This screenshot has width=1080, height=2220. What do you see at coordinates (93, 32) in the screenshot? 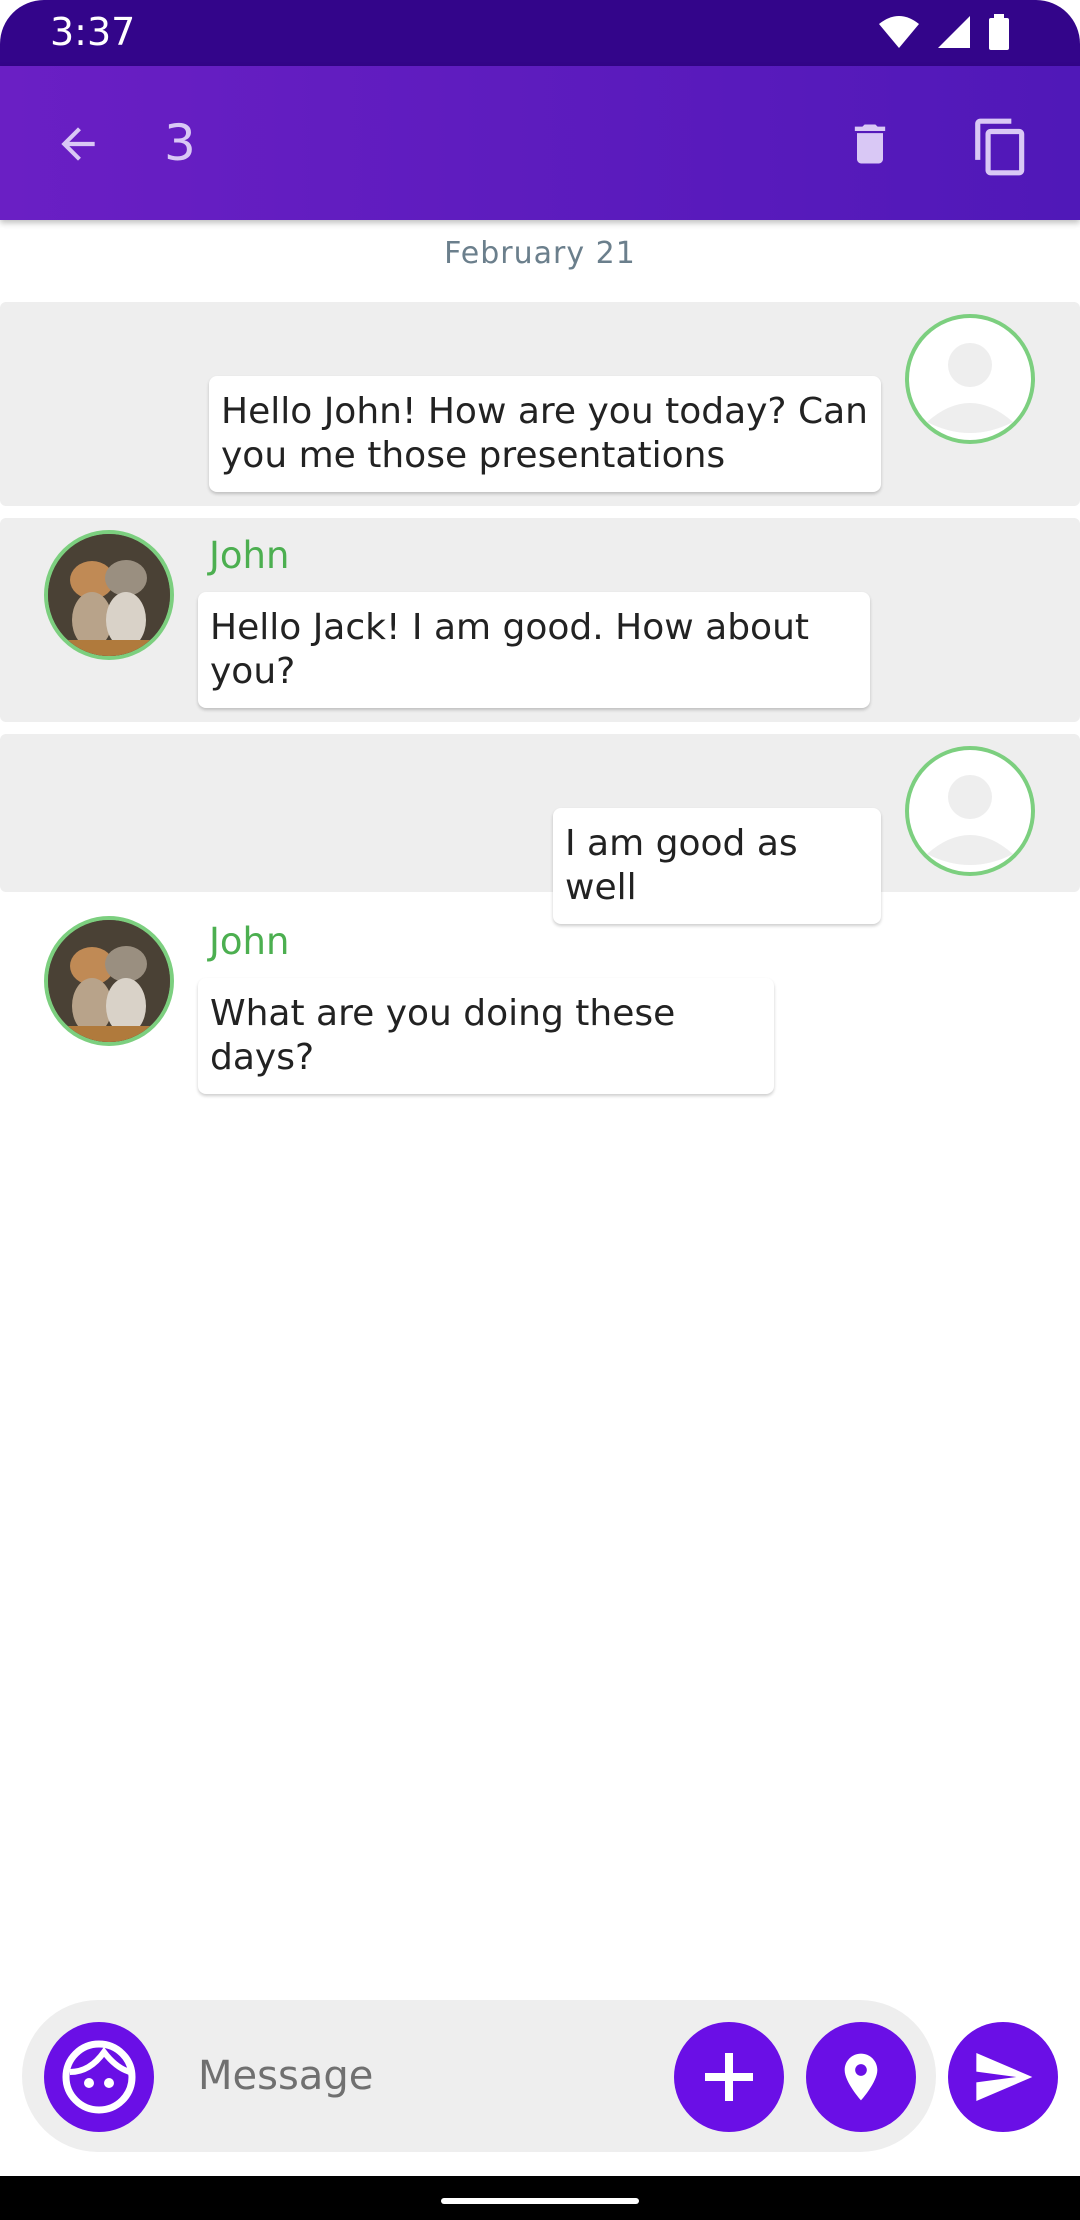
I see `status-time: 3:37` at bounding box center [93, 32].